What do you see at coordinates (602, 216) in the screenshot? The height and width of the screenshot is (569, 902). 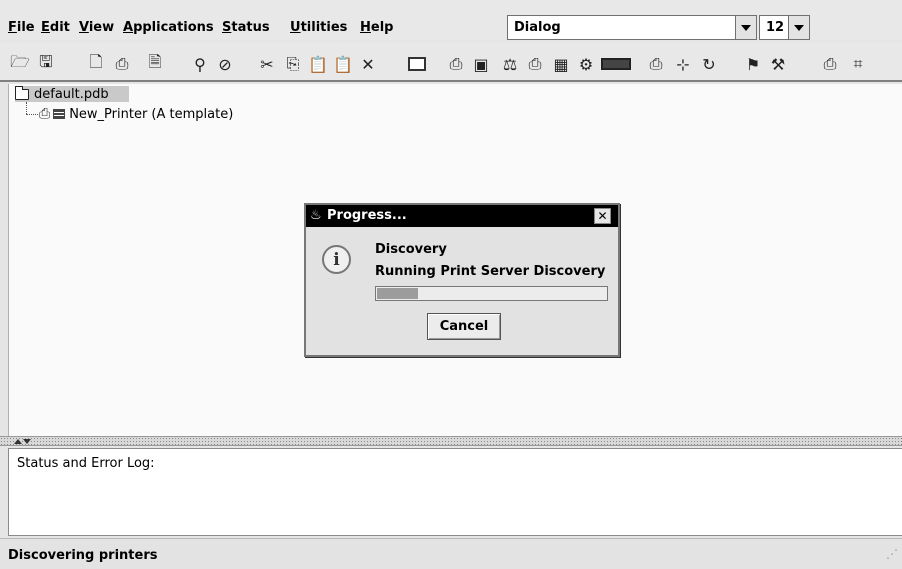 I see `close-icon: ✕` at bounding box center [602, 216].